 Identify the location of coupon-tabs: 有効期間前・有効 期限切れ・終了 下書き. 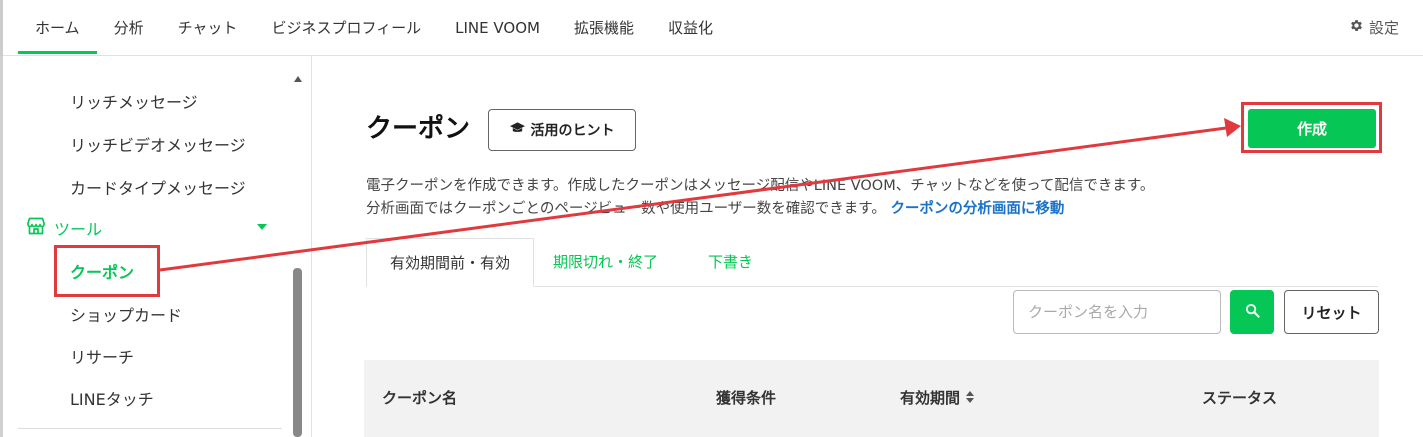
(872, 262).